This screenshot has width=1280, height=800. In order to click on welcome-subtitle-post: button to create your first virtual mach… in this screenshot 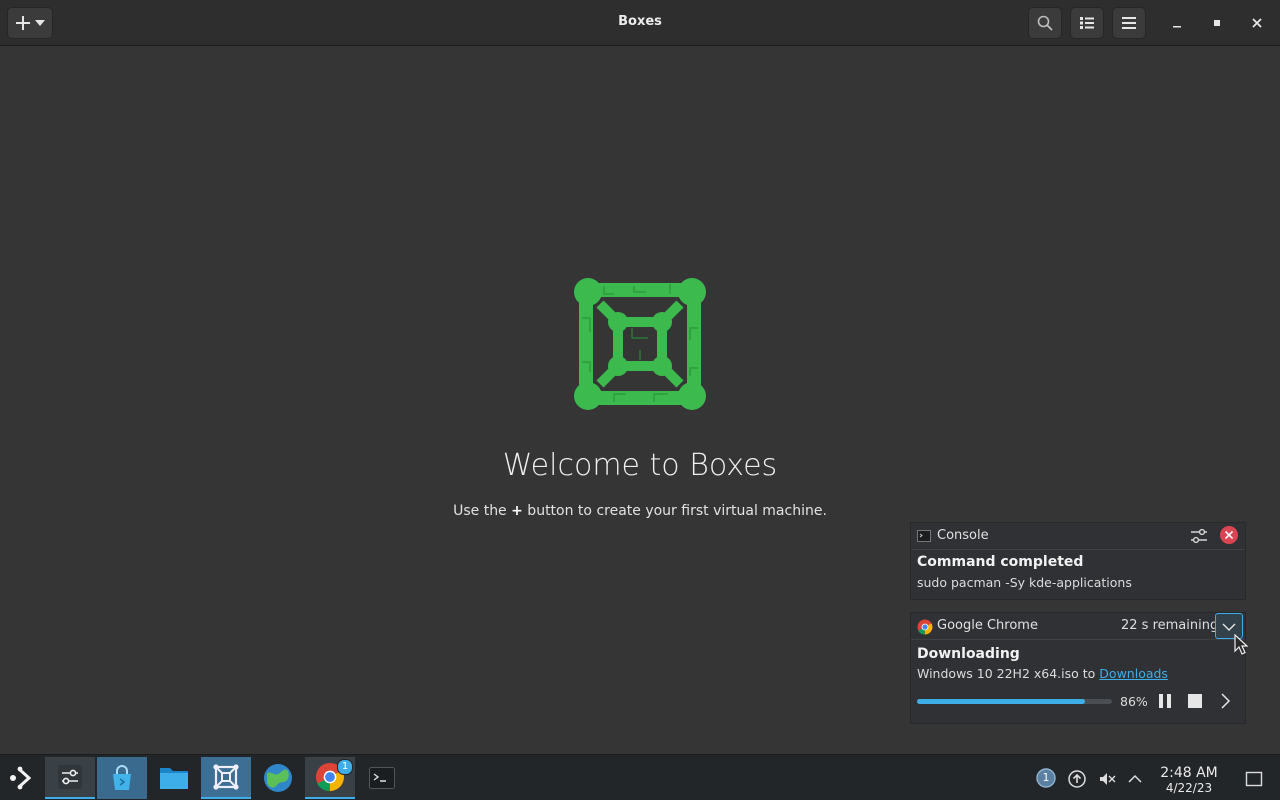, I will do `click(674, 511)`.